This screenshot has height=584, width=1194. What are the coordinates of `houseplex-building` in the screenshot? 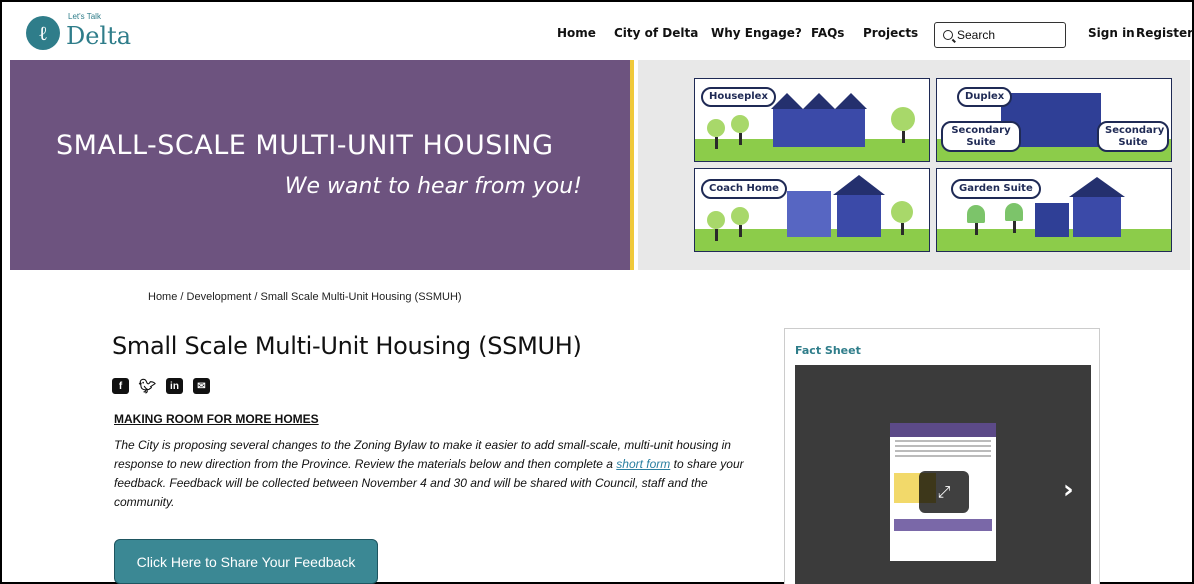 It's located at (819, 128).